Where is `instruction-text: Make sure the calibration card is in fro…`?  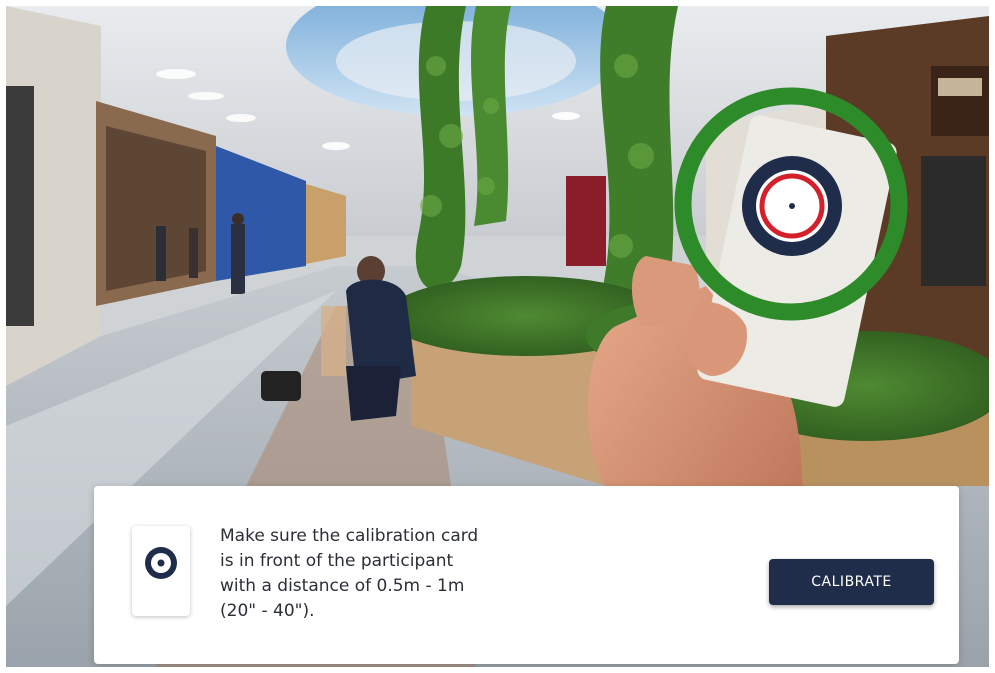 instruction-text: Make sure the calibration card is in fro… is located at coordinates (400, 574).